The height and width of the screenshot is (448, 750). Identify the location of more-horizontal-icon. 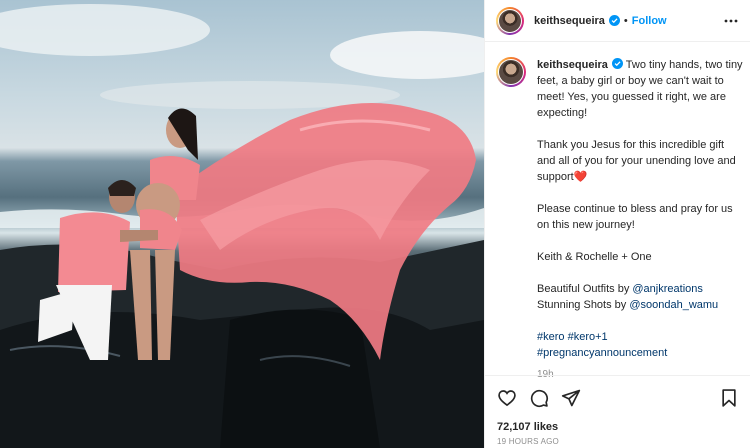
(731, 21).